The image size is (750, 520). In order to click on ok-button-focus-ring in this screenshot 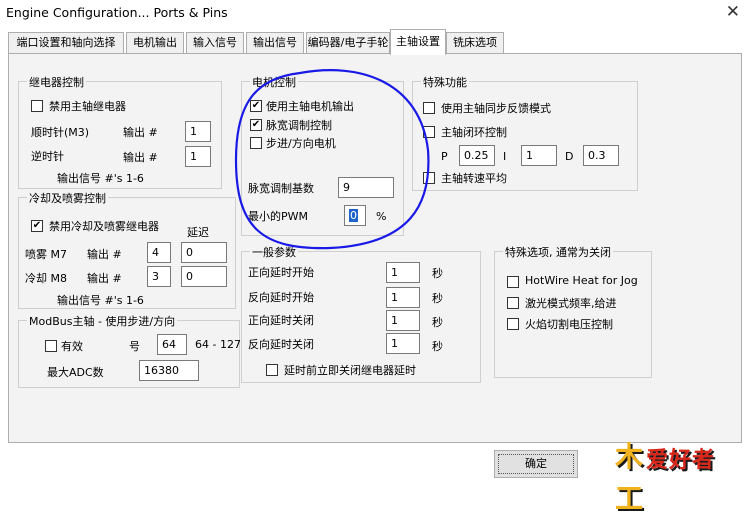, I will do `click(536, 464)`.